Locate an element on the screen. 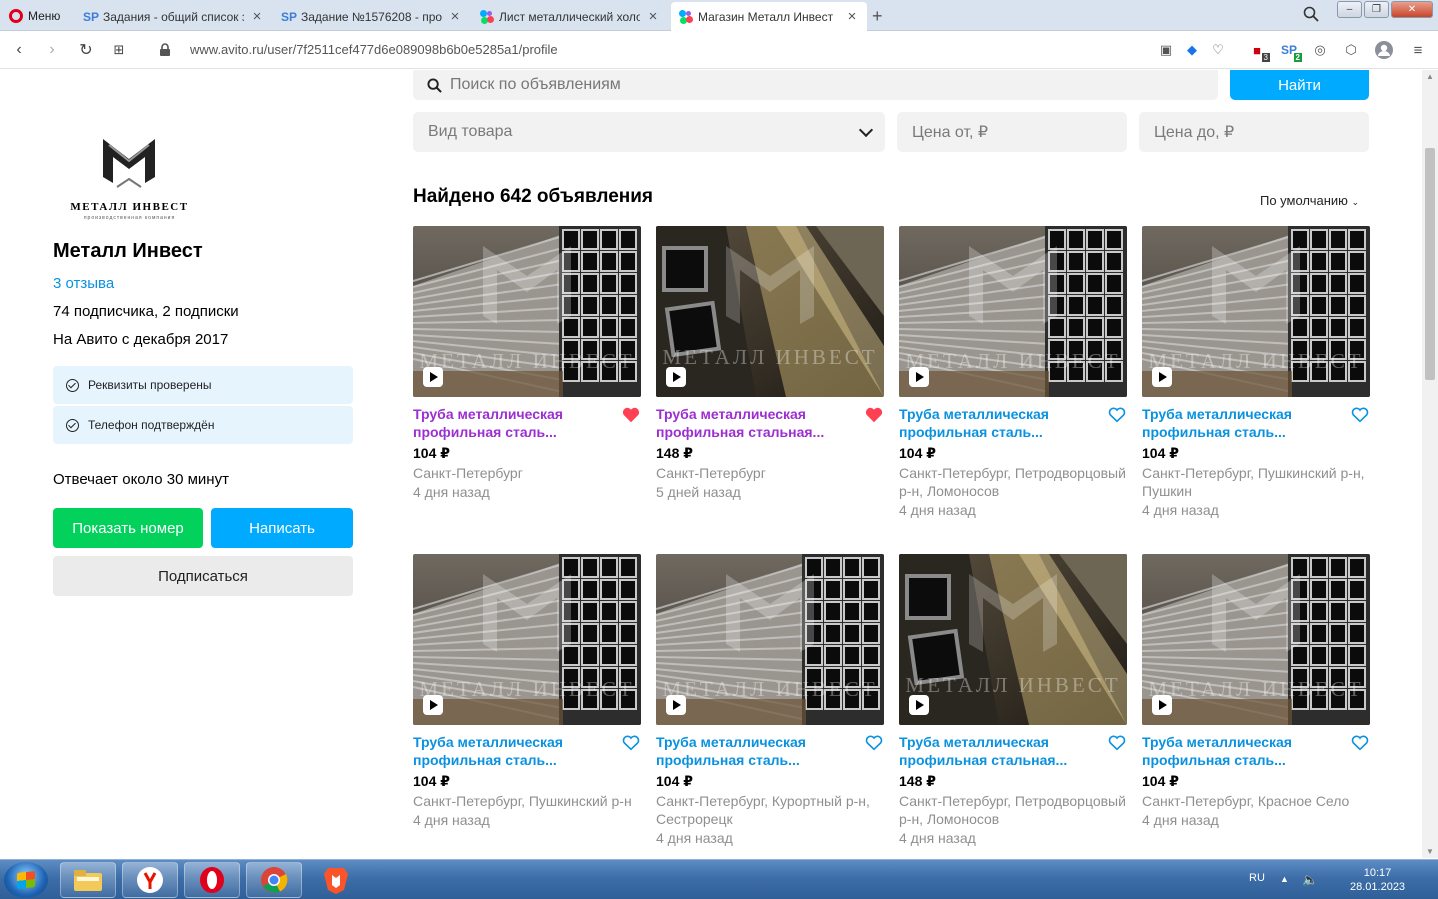 The image size is (1438, 899). tab-title: Лист металлический холо is located at coordinates (569, 16).